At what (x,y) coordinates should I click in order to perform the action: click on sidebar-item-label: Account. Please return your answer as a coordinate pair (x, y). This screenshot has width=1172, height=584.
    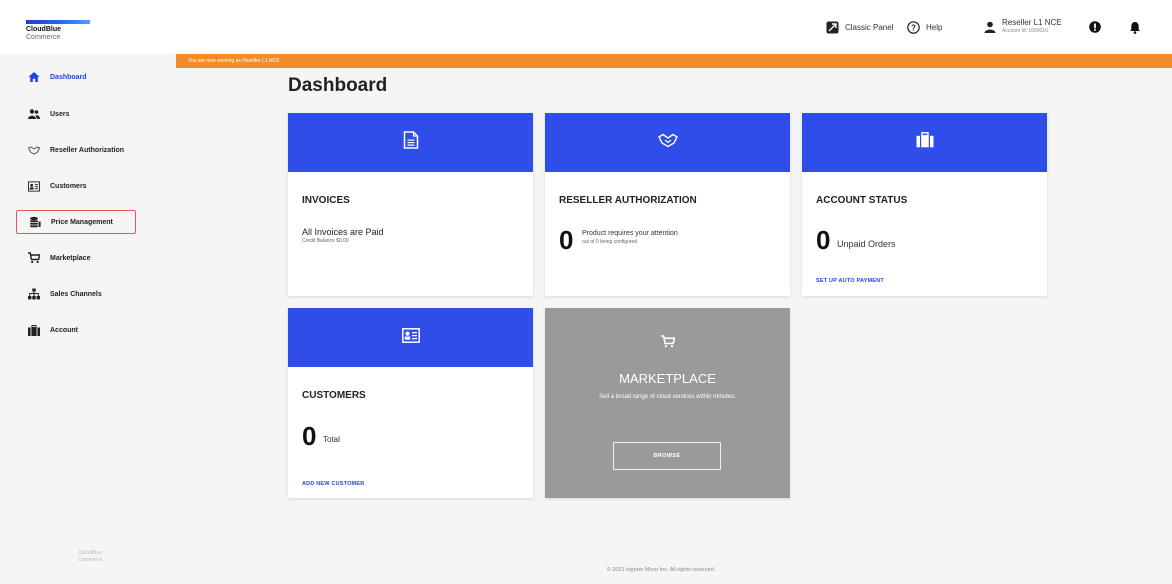
    Looking at the image, I should click on (64, 330).